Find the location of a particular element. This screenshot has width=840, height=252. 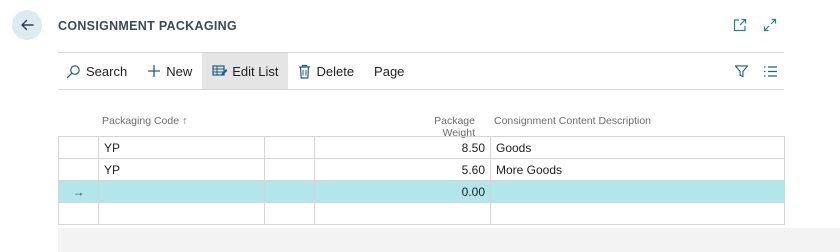

open-in-new-window-icon is located at coordinates (740, 25).